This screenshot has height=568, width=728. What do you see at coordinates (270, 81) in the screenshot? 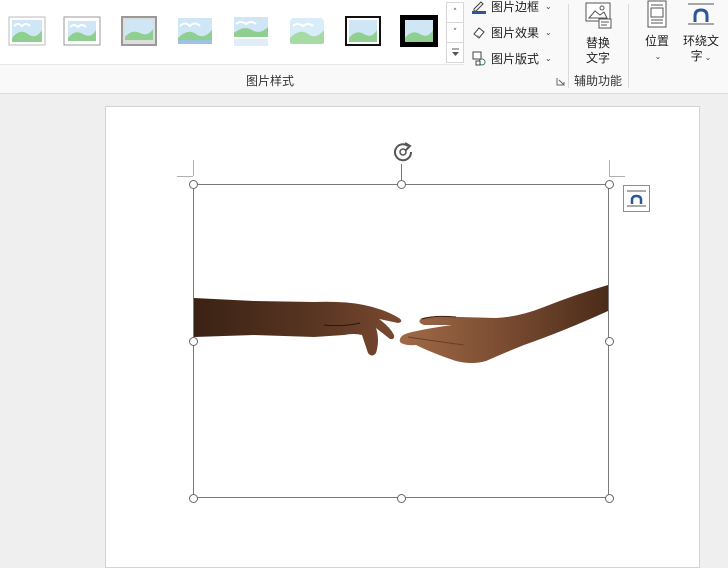
I see `group-label-picture-styles: 图片样式` at bounding box center [270, 81].